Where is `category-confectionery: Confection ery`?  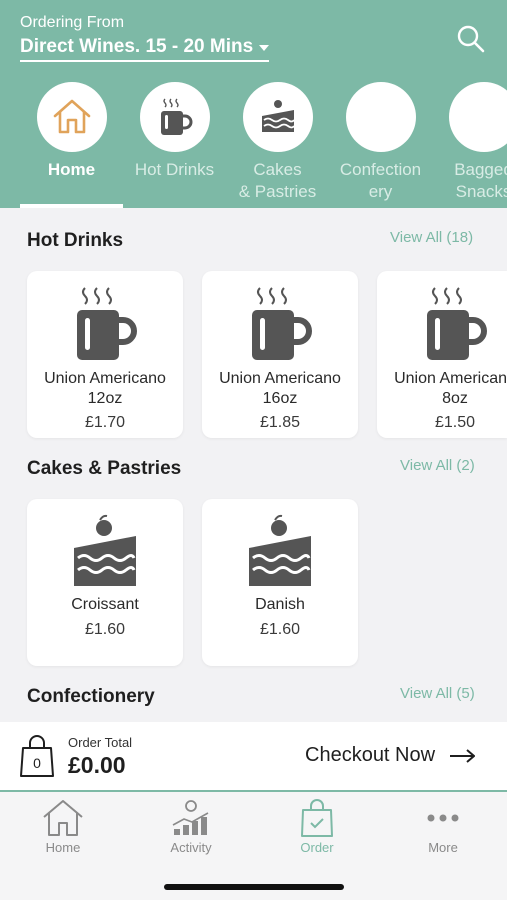 category-confectionery: Confection ery is located at coordinates (380, 144).